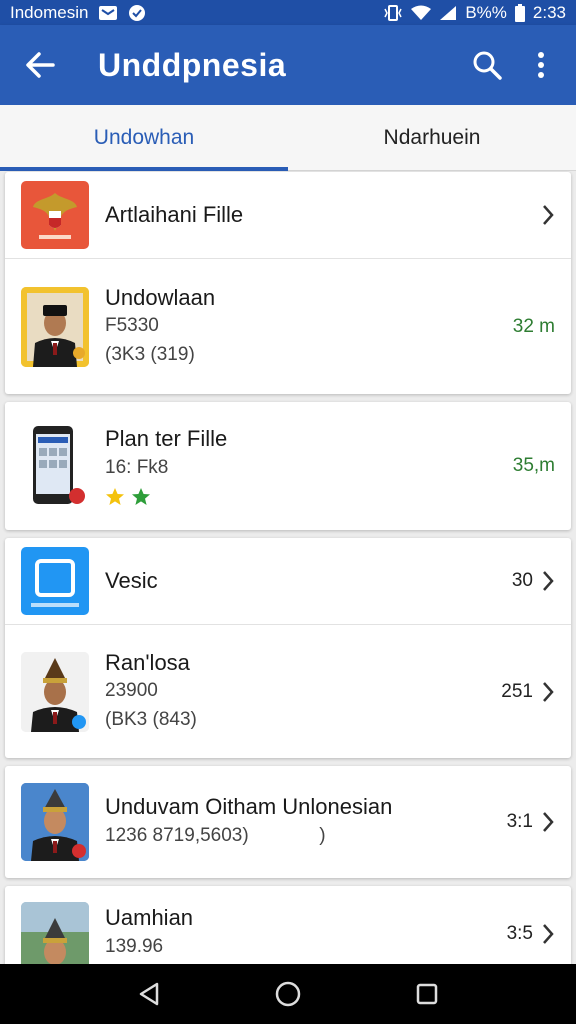 This screenshot has height=1024, width=576. What do you see at coordinates (149, 917) in the screenshot?
I see `item-title: Uamhian` at bounding box center [149, 917].